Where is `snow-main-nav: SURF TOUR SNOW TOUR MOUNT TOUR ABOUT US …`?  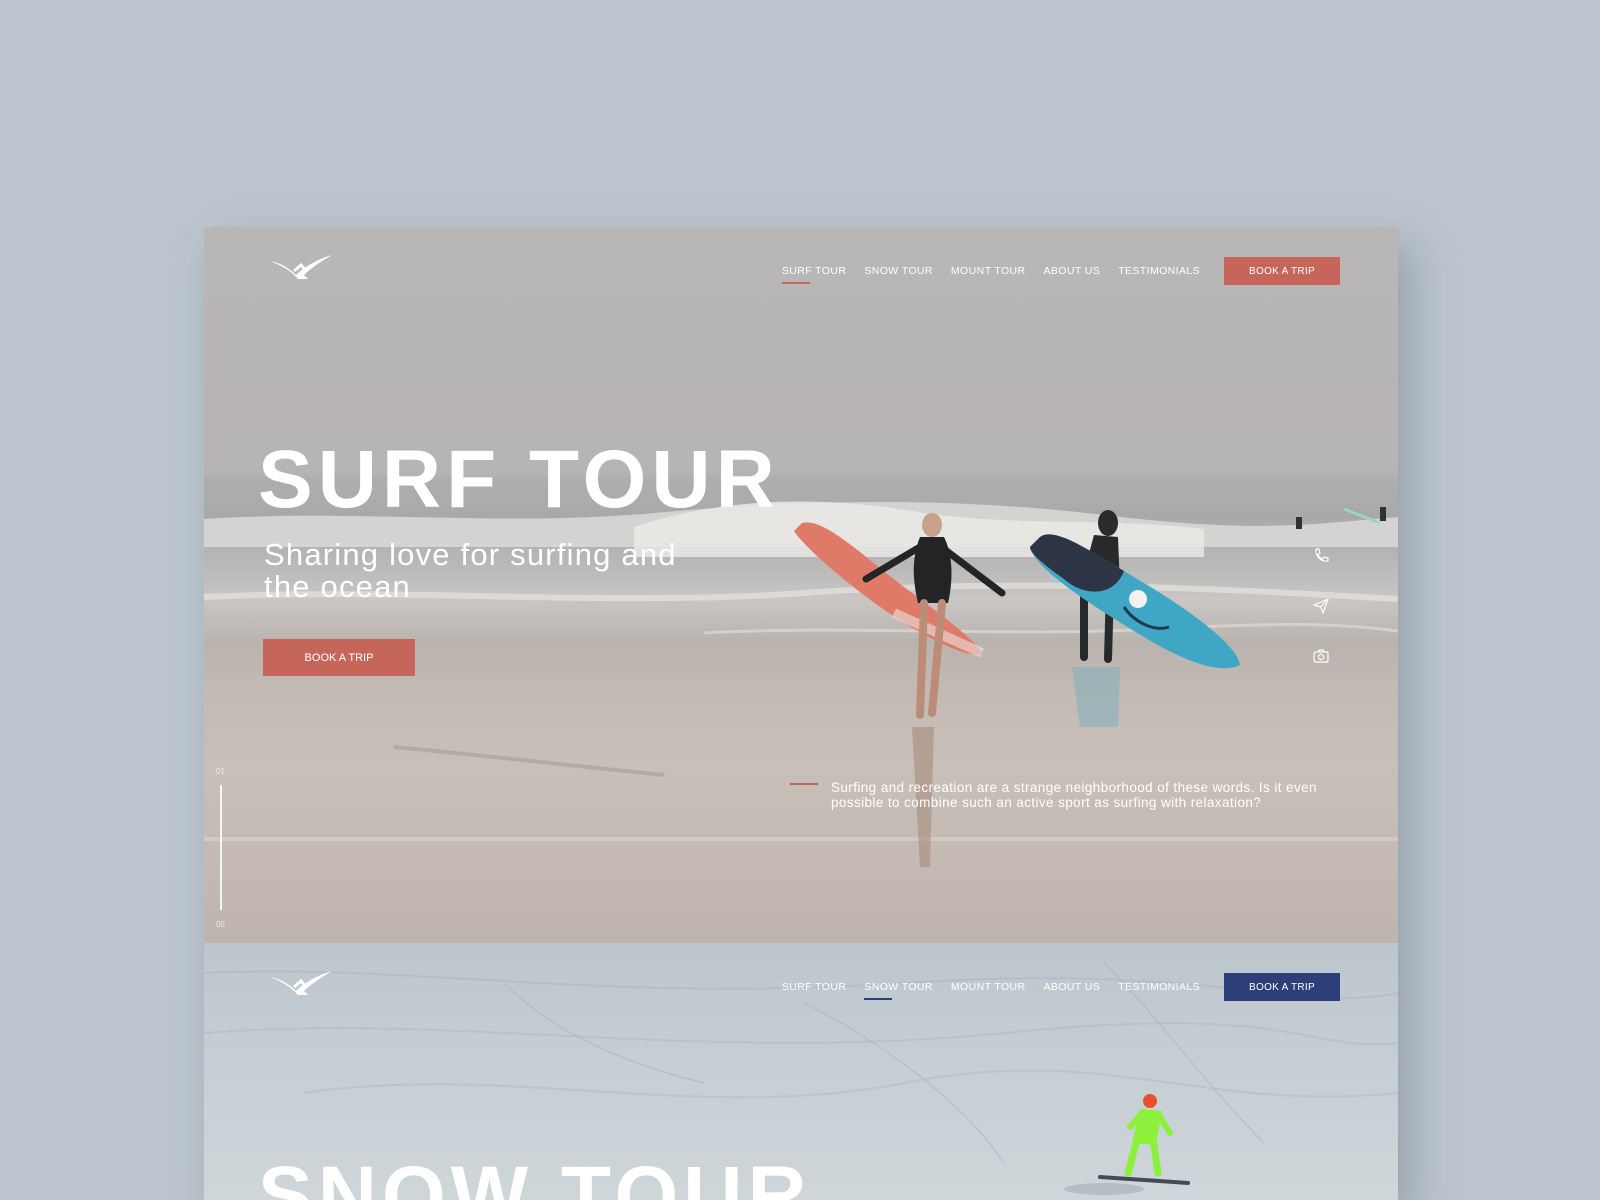
snow-main-nav: SURF TOUR SNOW TOUR MOUNT TOUR ABOUT US … is located at coordinates (1052, 987).